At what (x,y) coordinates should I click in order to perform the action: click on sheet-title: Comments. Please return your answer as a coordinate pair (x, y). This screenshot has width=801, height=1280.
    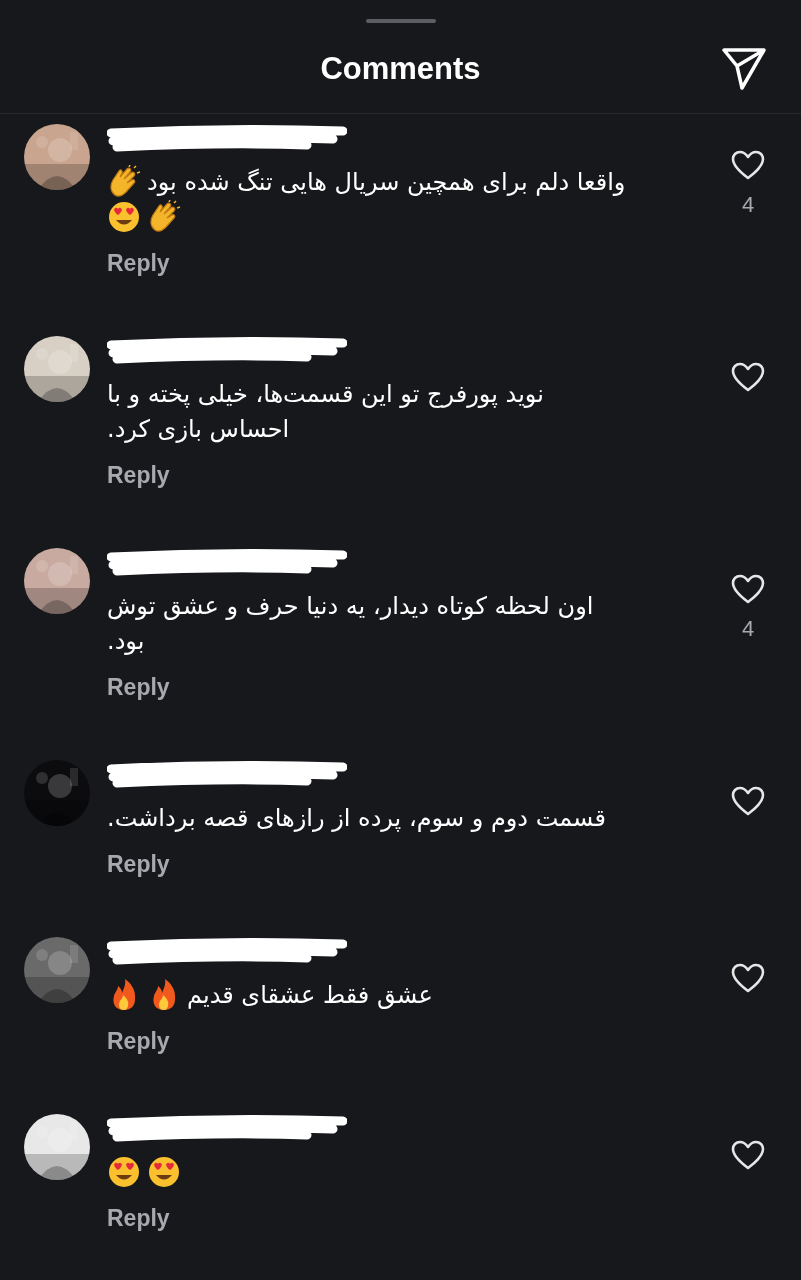
    Looking at the image, I should click on (400, 69).